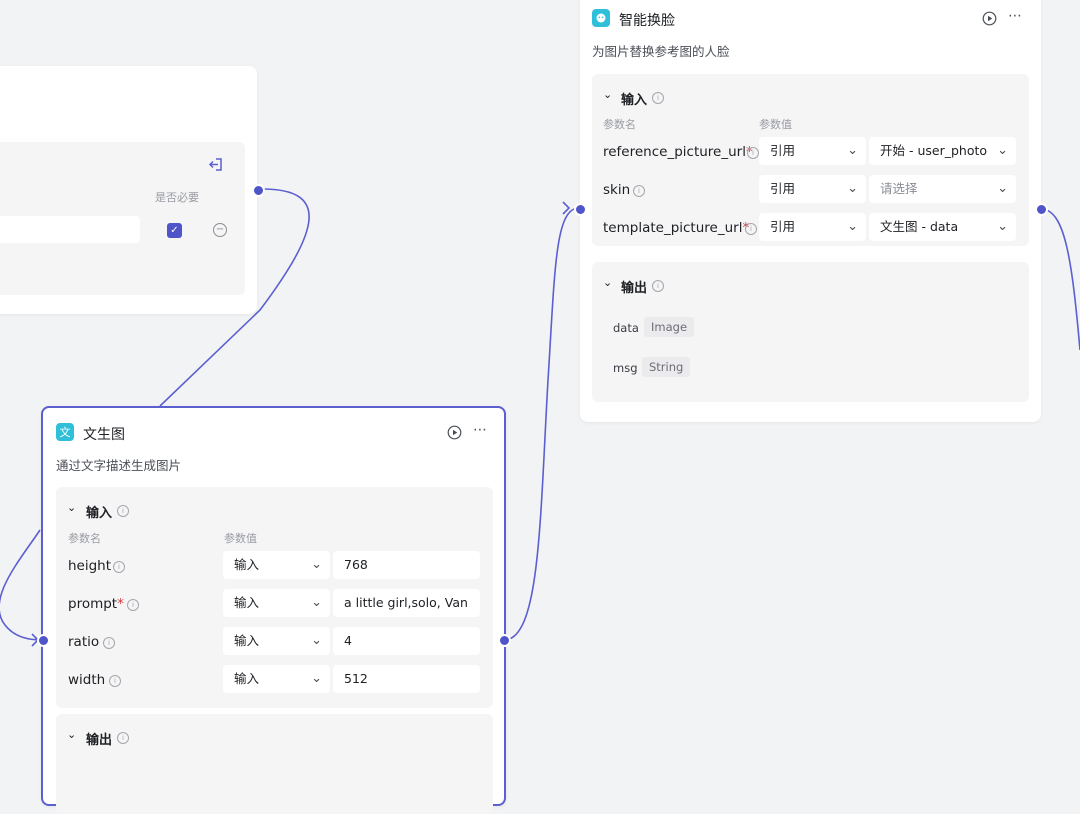 The width and height of the screenshot is (1080, 814). I want to click on param-value-input-ratio: 4, so click(406, 641).